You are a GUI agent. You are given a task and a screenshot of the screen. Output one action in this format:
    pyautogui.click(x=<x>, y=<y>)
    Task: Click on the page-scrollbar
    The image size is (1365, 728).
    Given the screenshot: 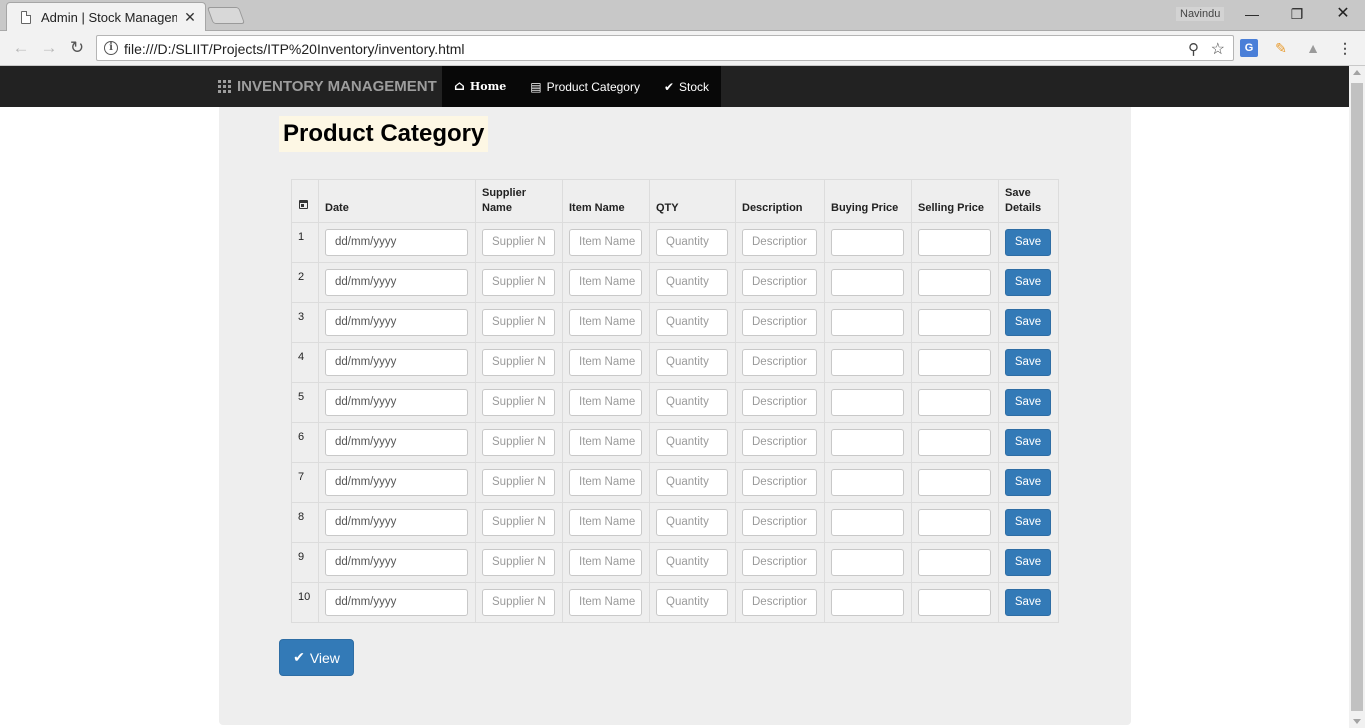 What is the action you would take?
    pyautogui.click(x=1357, y=397)
    